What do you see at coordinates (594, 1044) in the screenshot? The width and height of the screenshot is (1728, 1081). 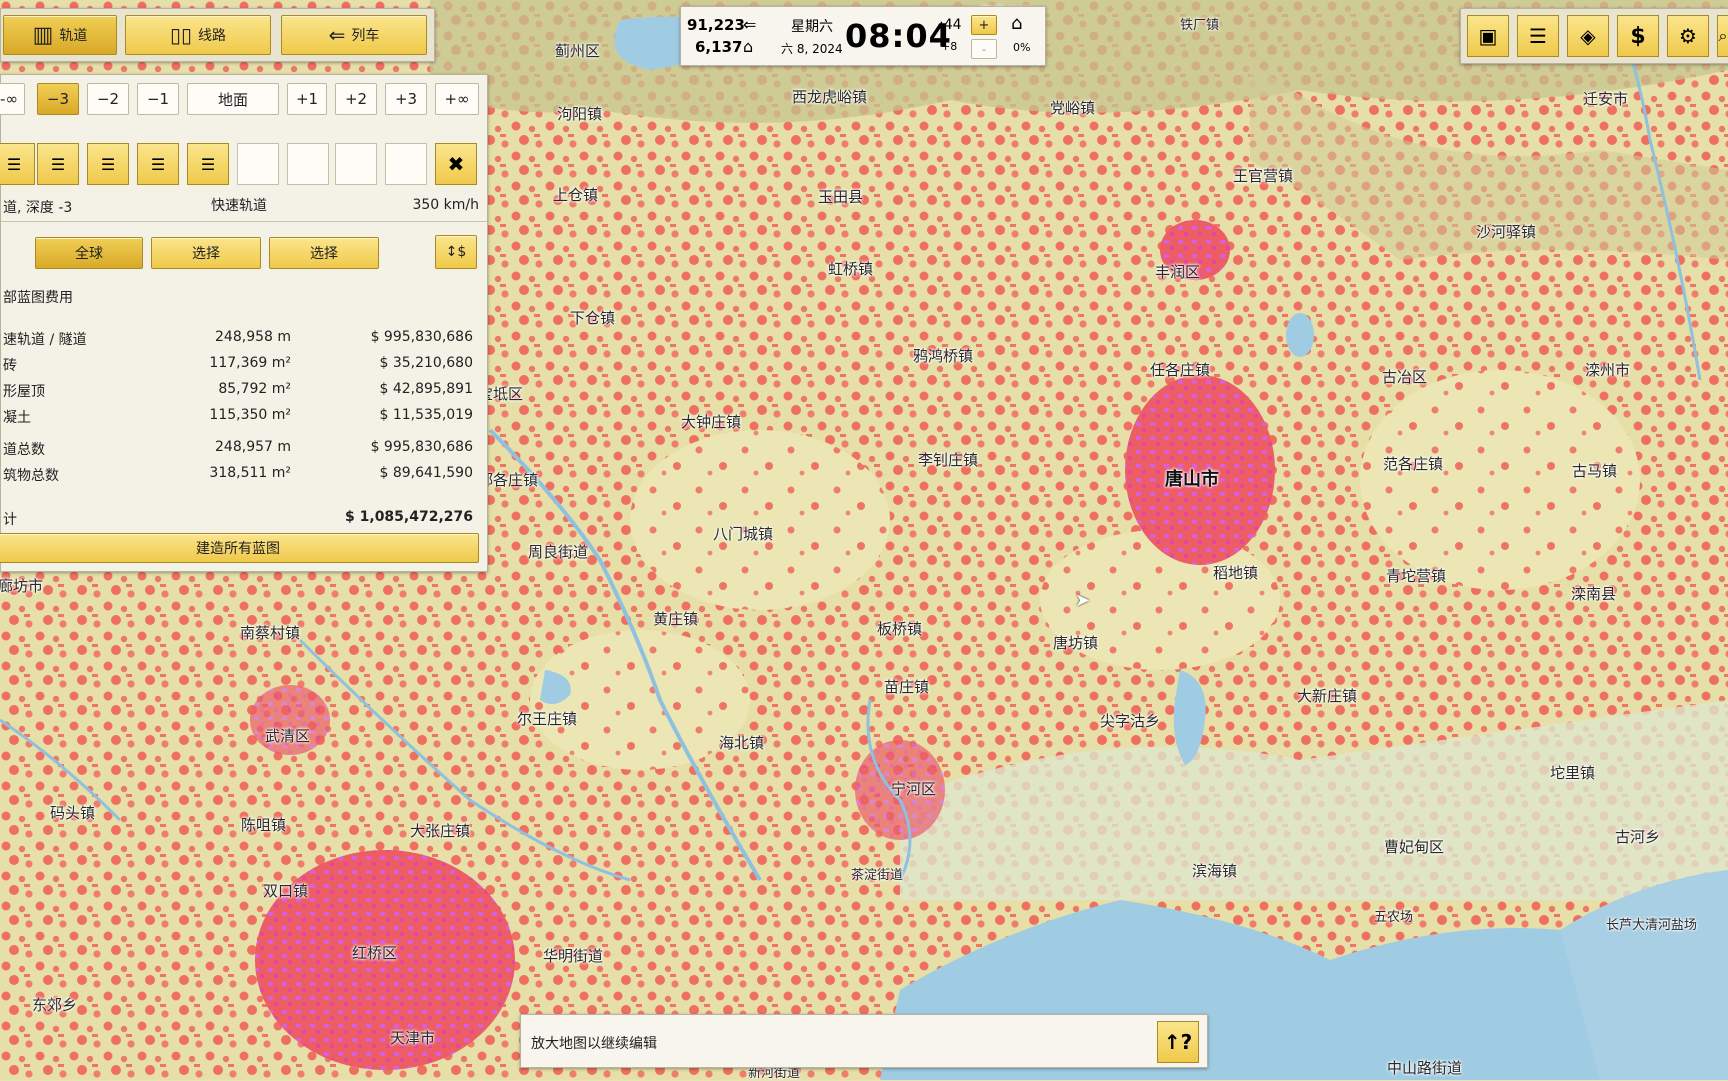 I see `hint-text: 放大地图以继续编辑` at bounding box center [594, 1044].